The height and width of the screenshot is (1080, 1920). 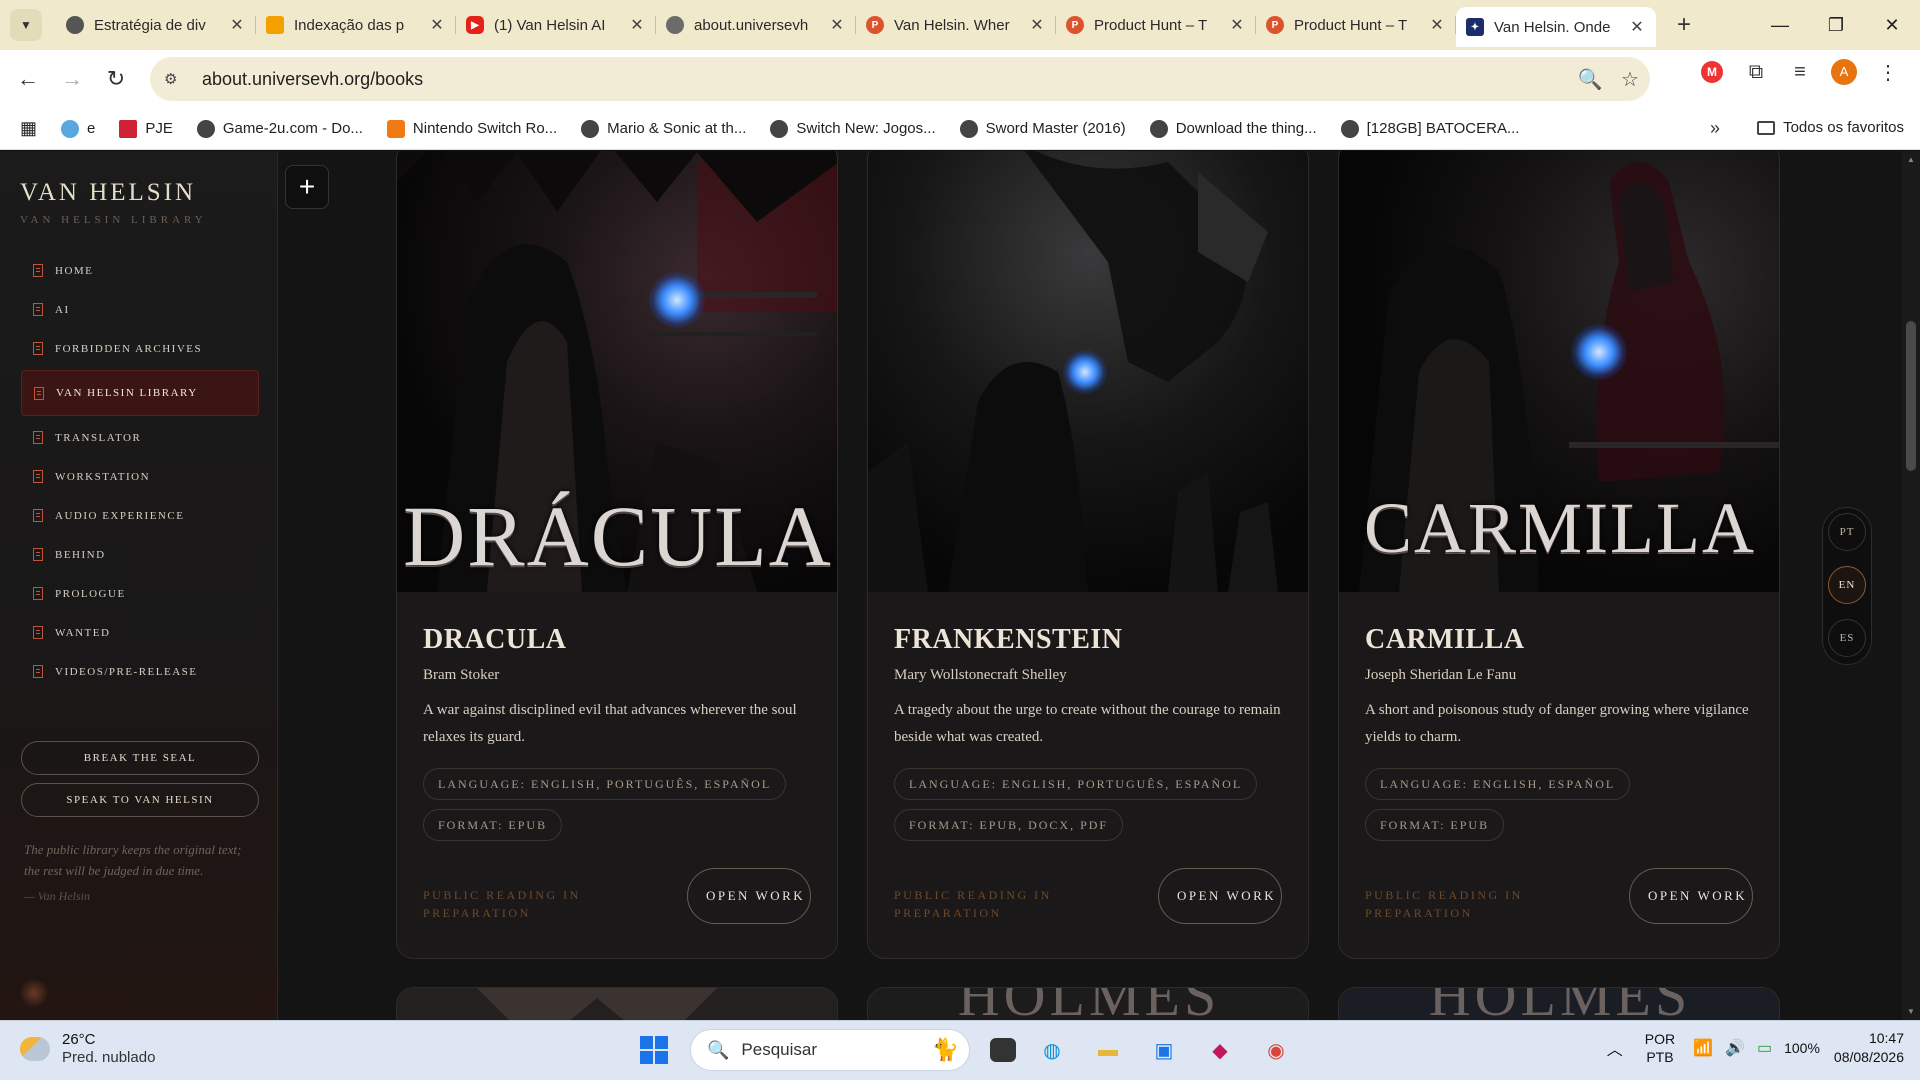 I want to click on page-scrollbar: ▲ ▼, so click(x=1911, y=585).